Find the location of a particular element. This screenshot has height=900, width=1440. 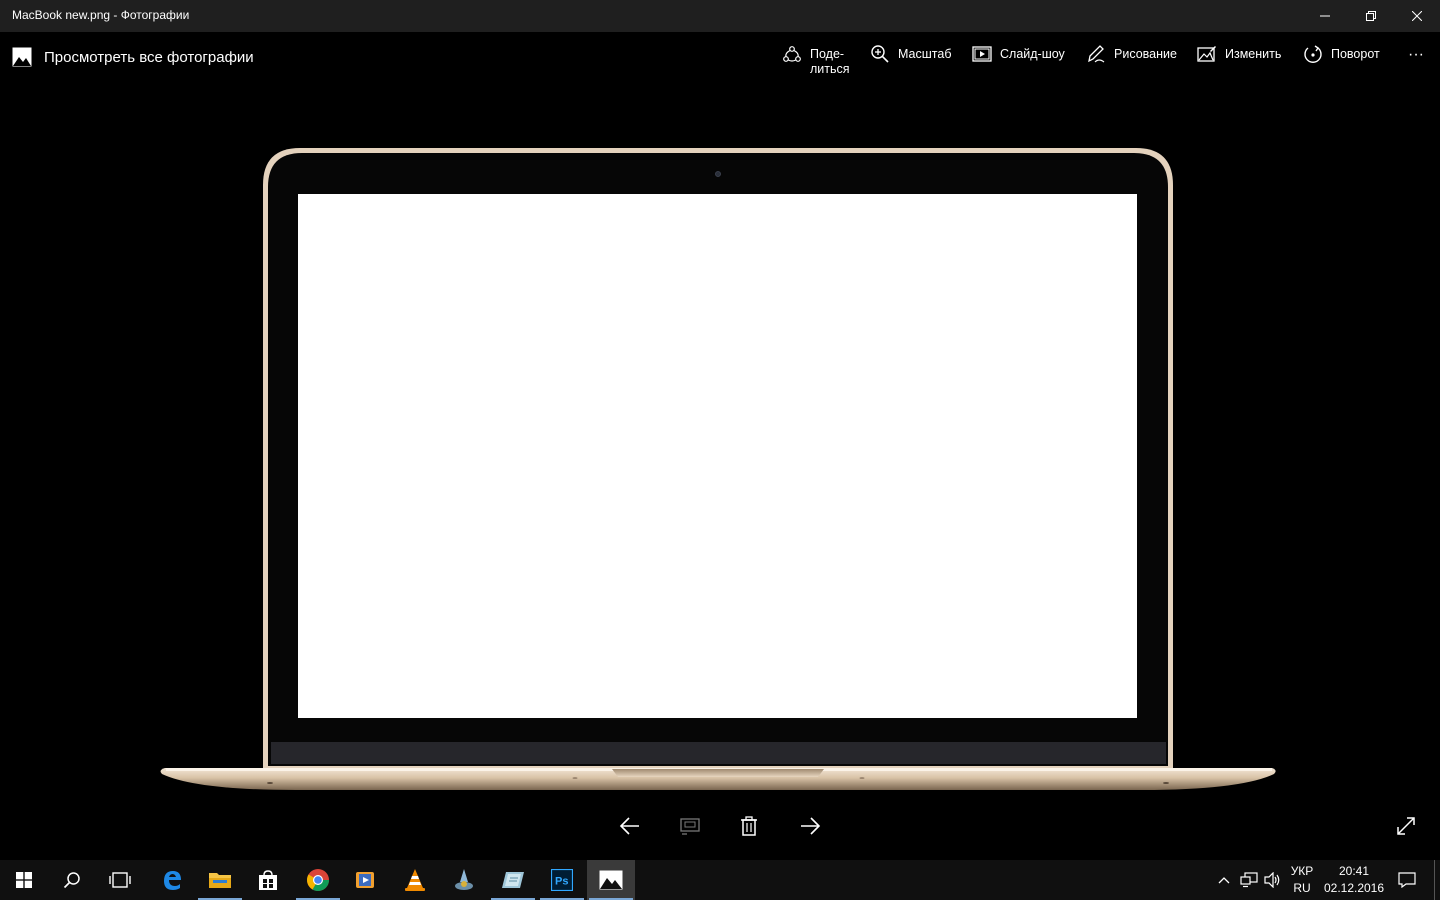

zoom-button: Масштаб is located at coordinates (910, 58).